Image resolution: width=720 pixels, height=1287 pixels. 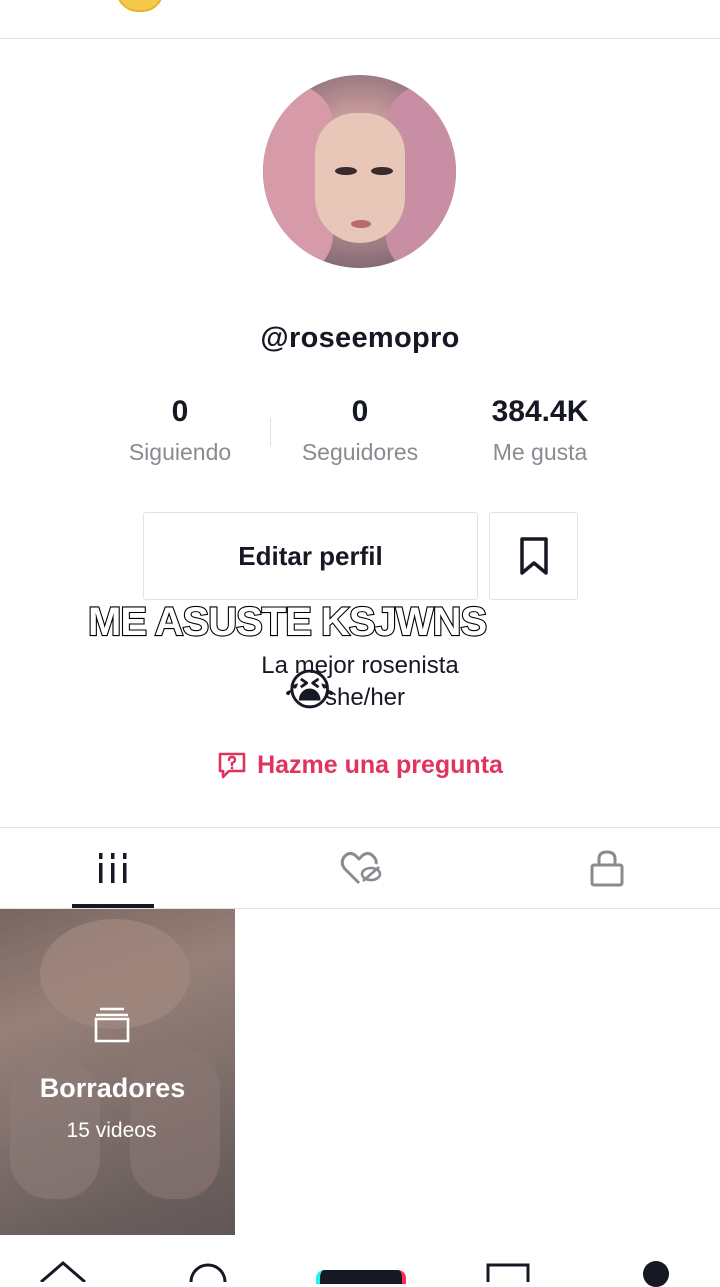 I want to click on drafts-count: 15 videos, so click(x=111, y=1130).